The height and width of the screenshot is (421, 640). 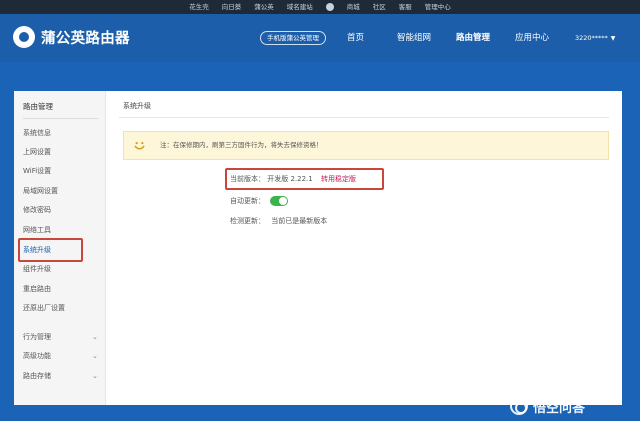 What do you see at coordinates (37, 376) in the screenshot?
I see `sidebar-group-router-storage: 路由存储` at bounding box center [37, 376].